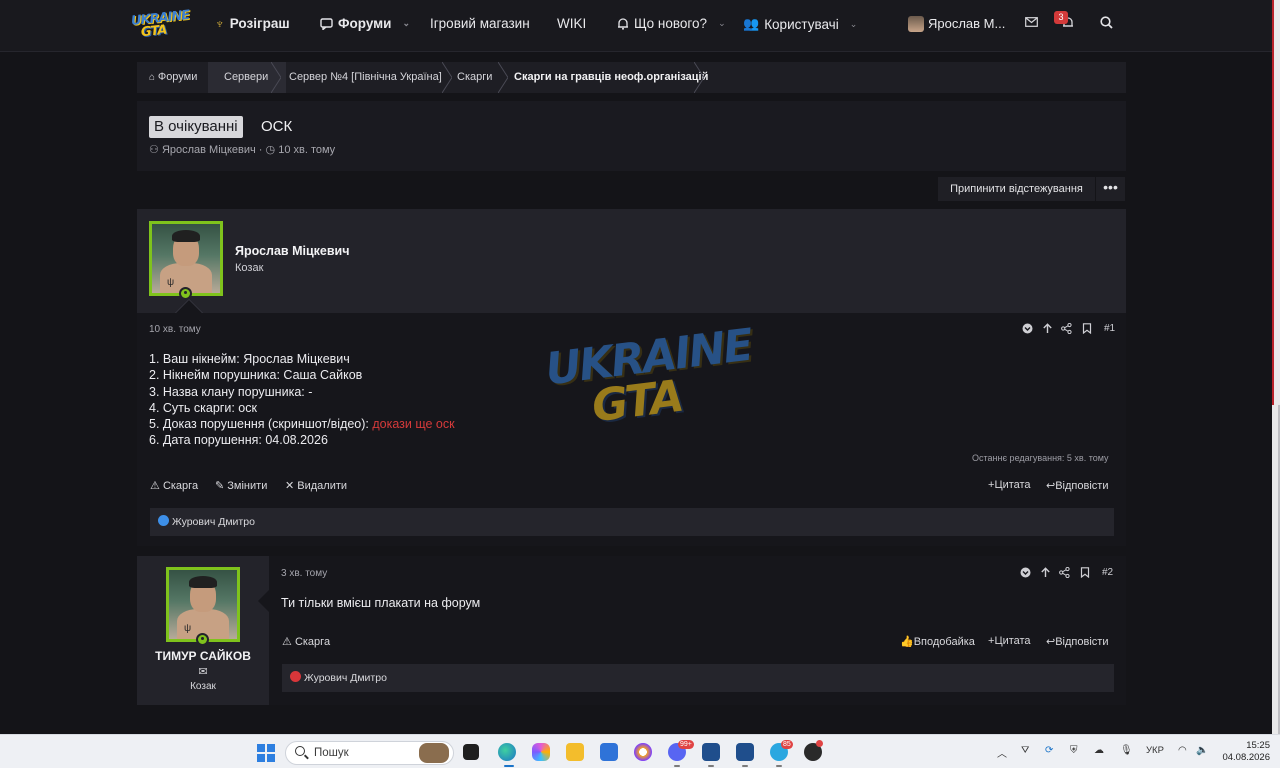 Image resolution: width=1280 pixels, height=768 pixels. Describe the element at coordinates (1110, 189) in the screenshot. I see `more-options-button: •••` at that location.